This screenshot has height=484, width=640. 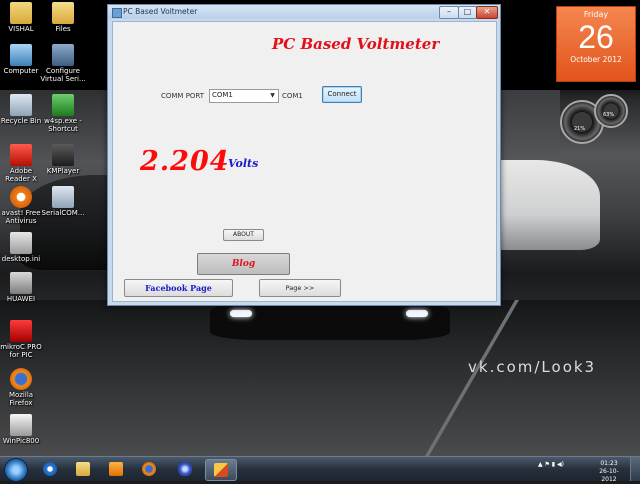 I want to click on calendar-month-year: October 2012, so click(x=596, y=59).